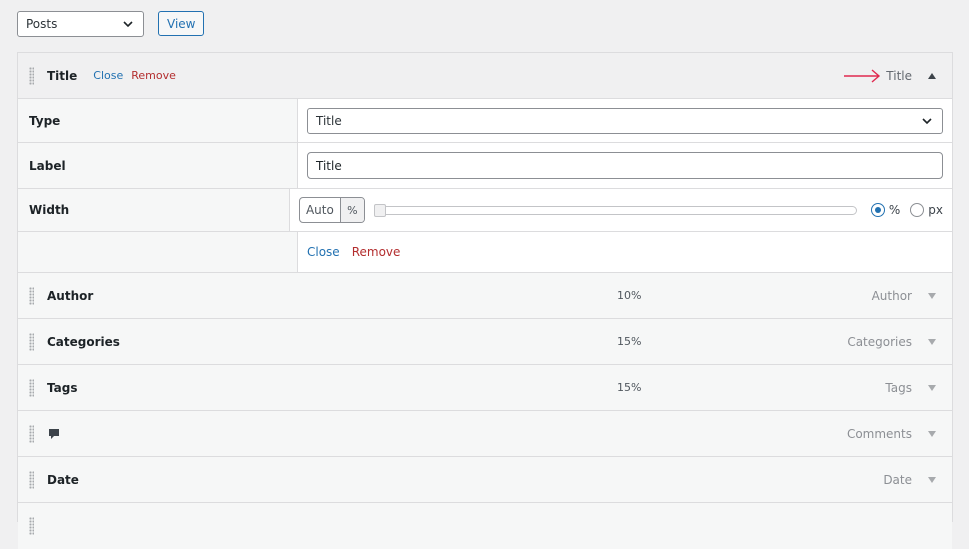 The height and width of the screenshot is (549, 969). I want to click on unit-radios: % px, so click(906, 210).